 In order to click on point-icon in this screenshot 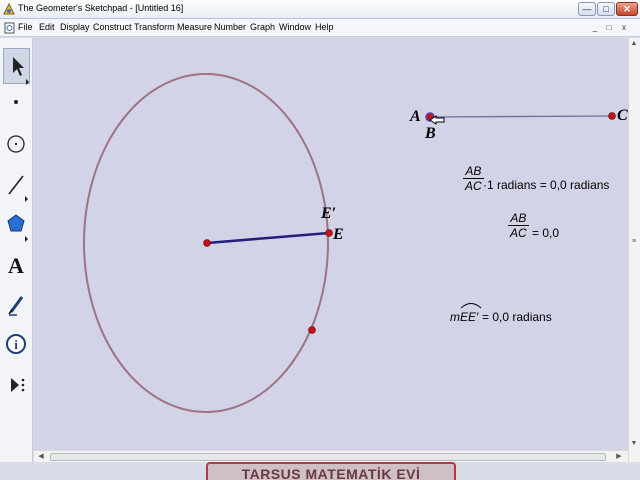, I will do `click(16, 102)`.